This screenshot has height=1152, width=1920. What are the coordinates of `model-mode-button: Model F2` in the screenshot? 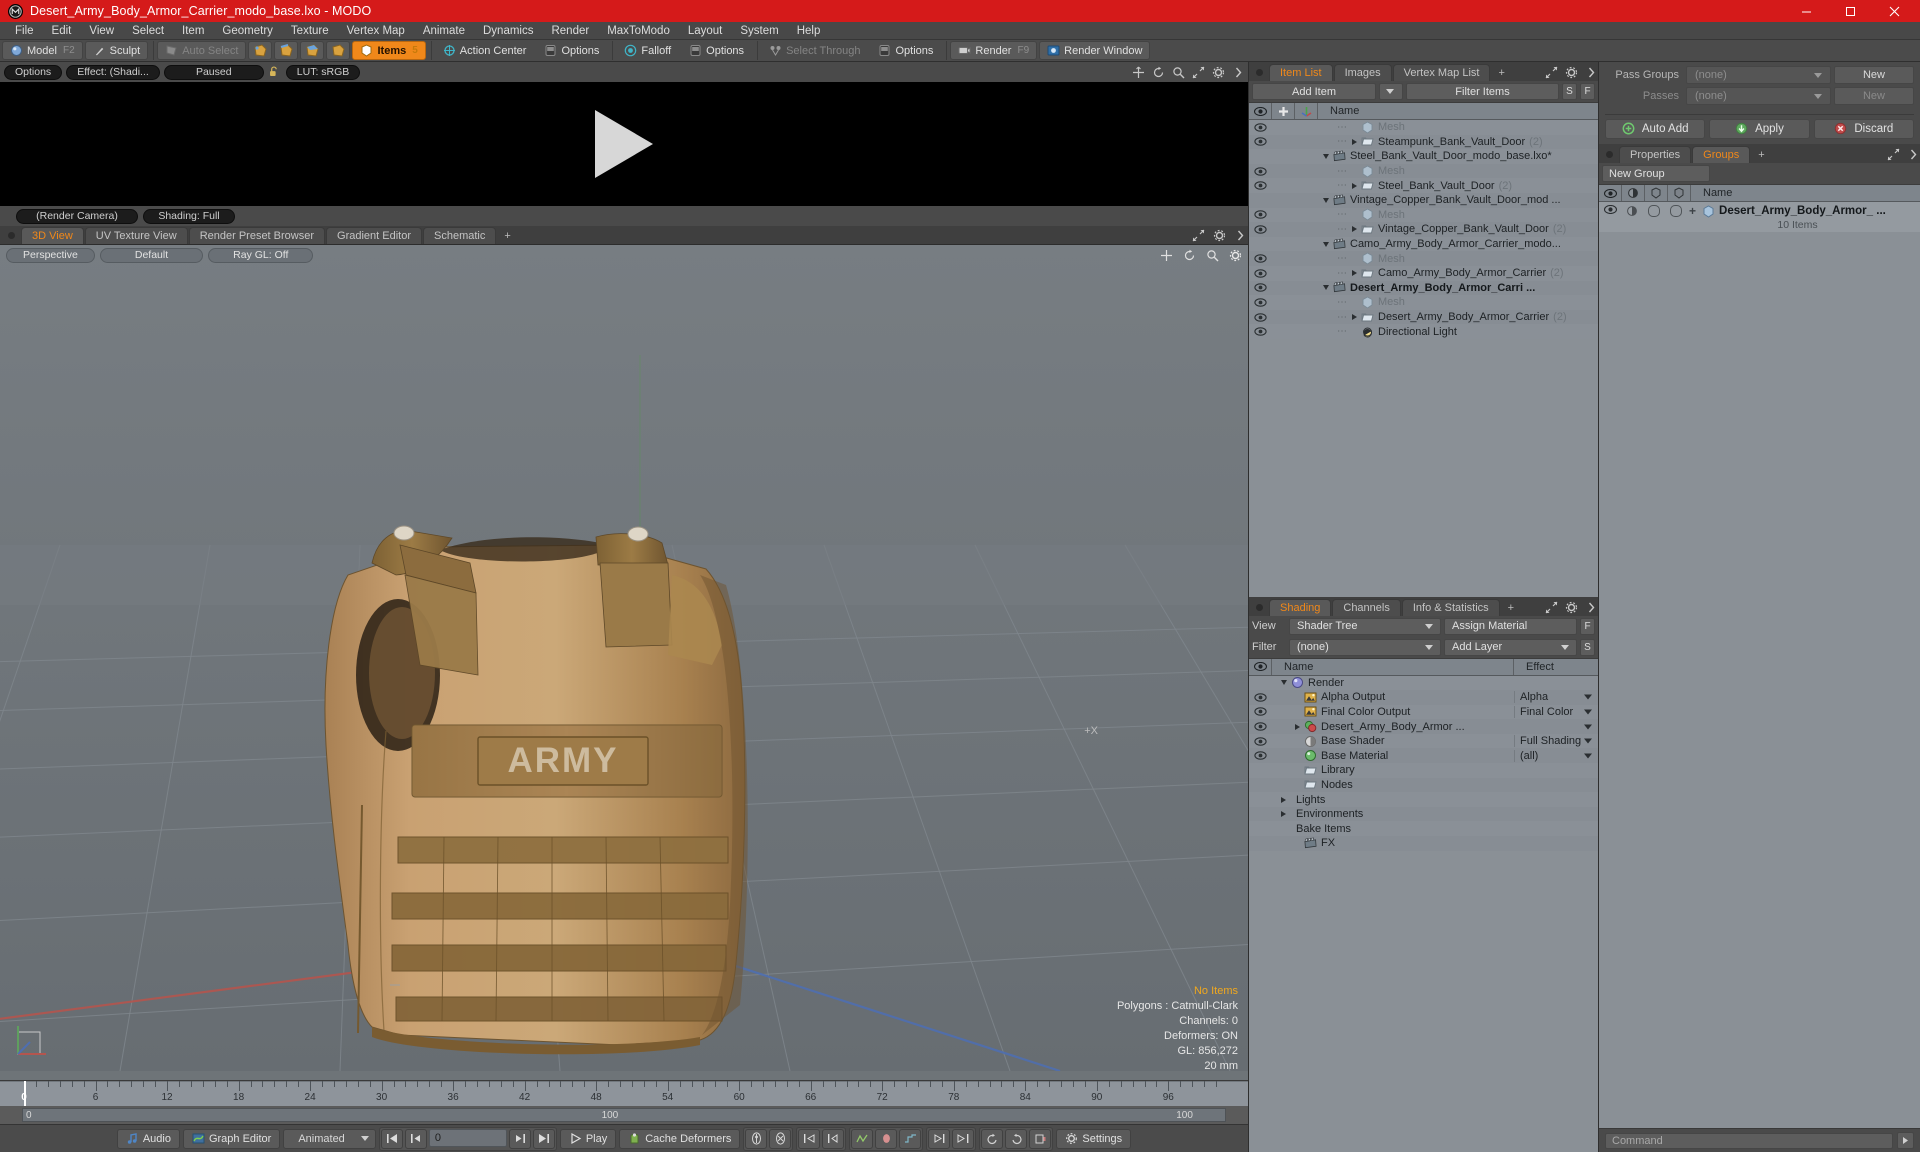 It's located at (42, 50).